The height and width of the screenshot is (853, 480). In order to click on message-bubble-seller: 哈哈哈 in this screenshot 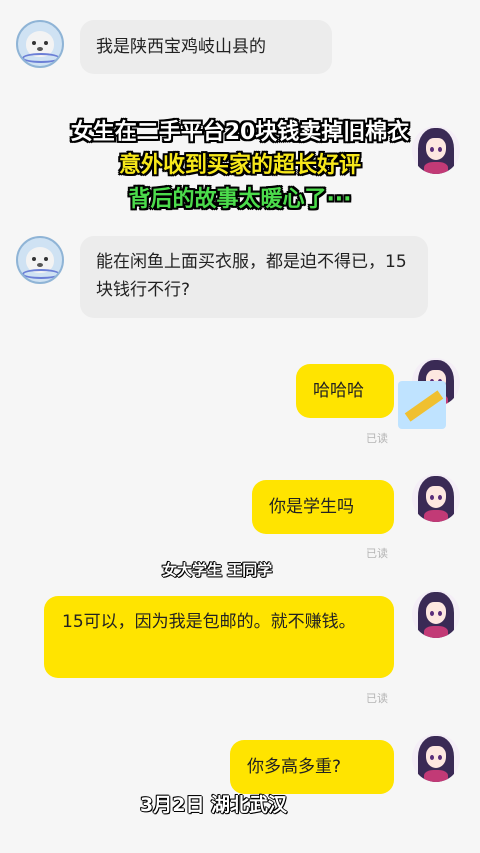, I will do `click(345, 391)`.